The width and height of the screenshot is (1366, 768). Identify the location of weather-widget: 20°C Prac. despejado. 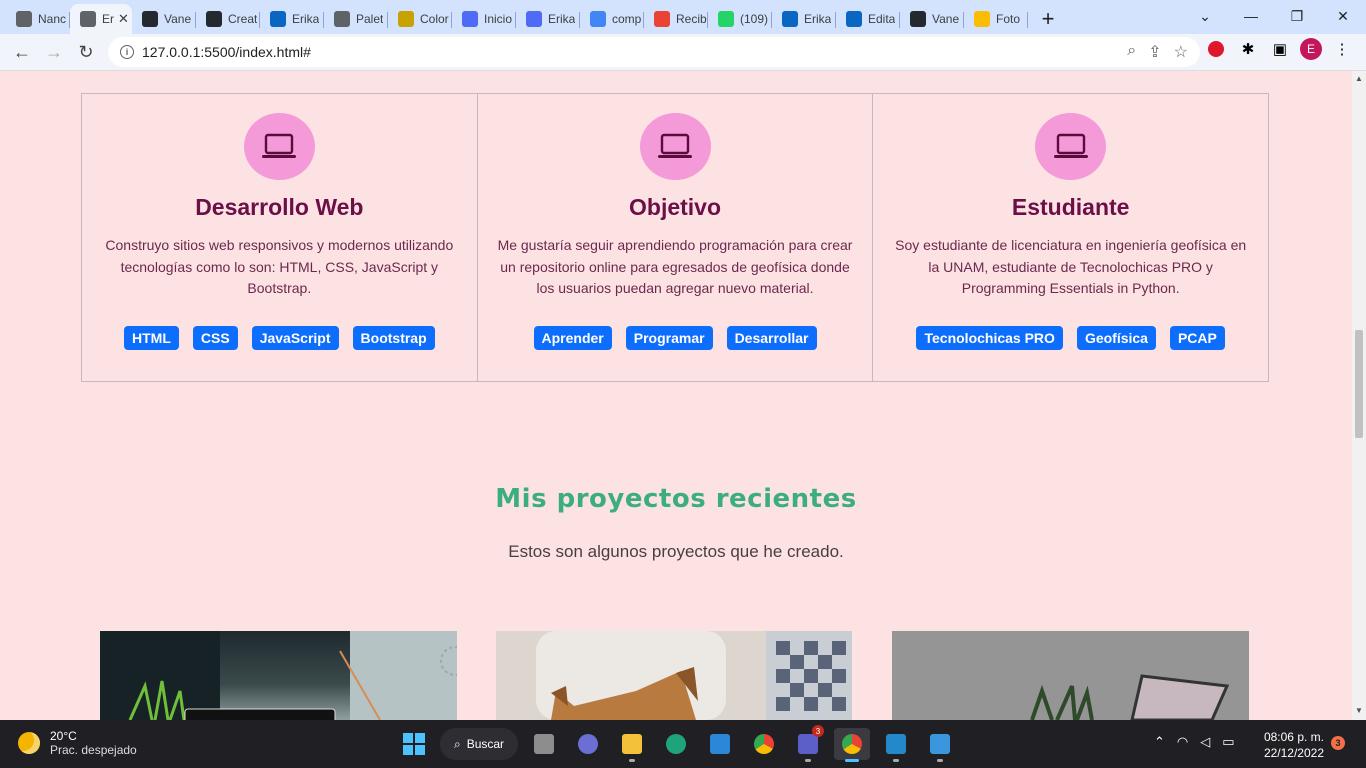
(77, 743).